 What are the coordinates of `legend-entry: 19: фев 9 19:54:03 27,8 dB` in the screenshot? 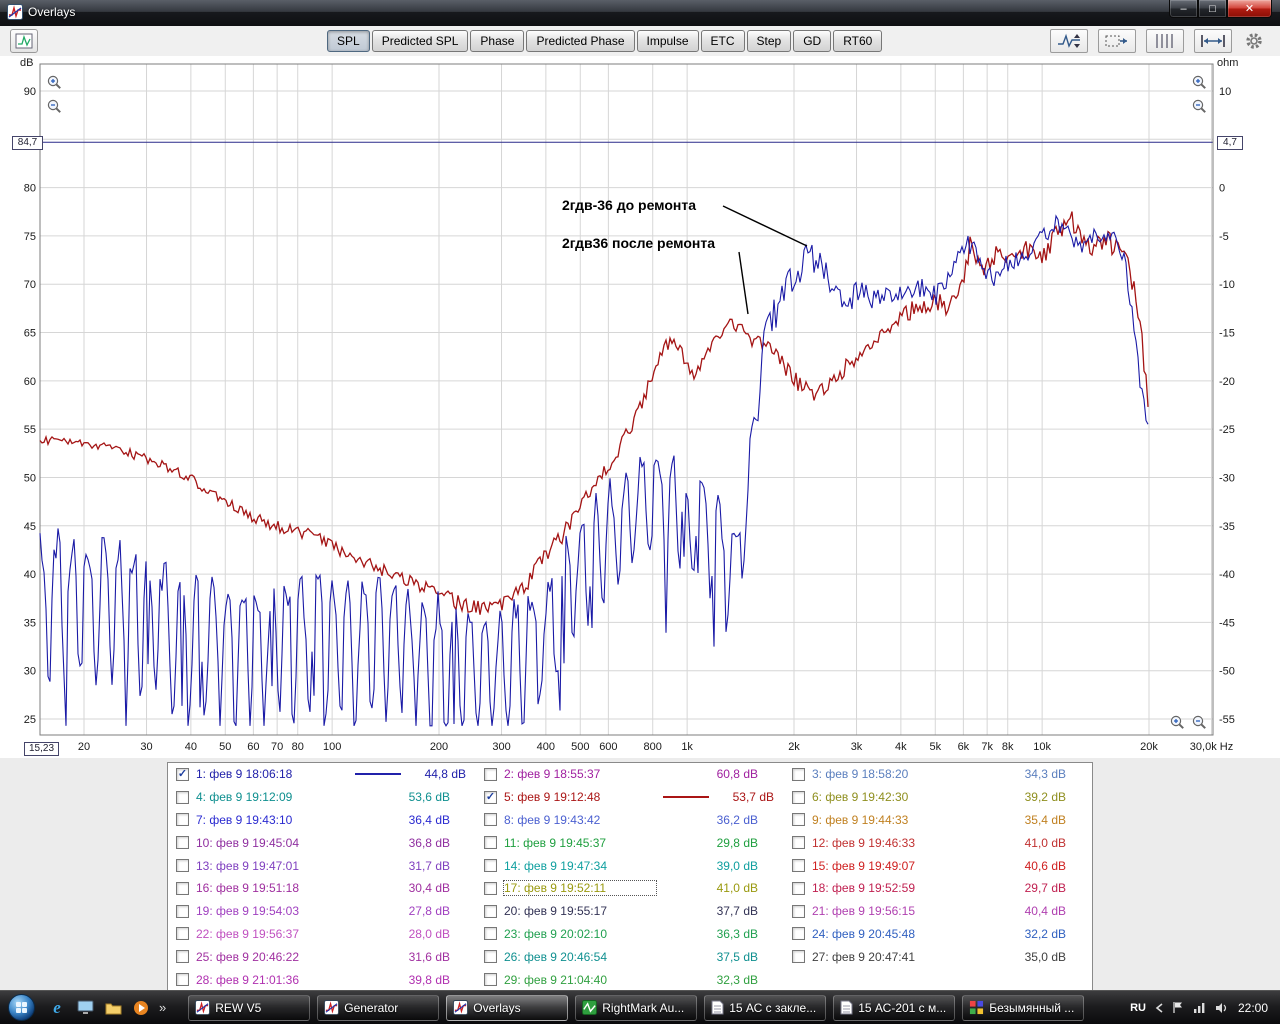 It's located at (322, 911).